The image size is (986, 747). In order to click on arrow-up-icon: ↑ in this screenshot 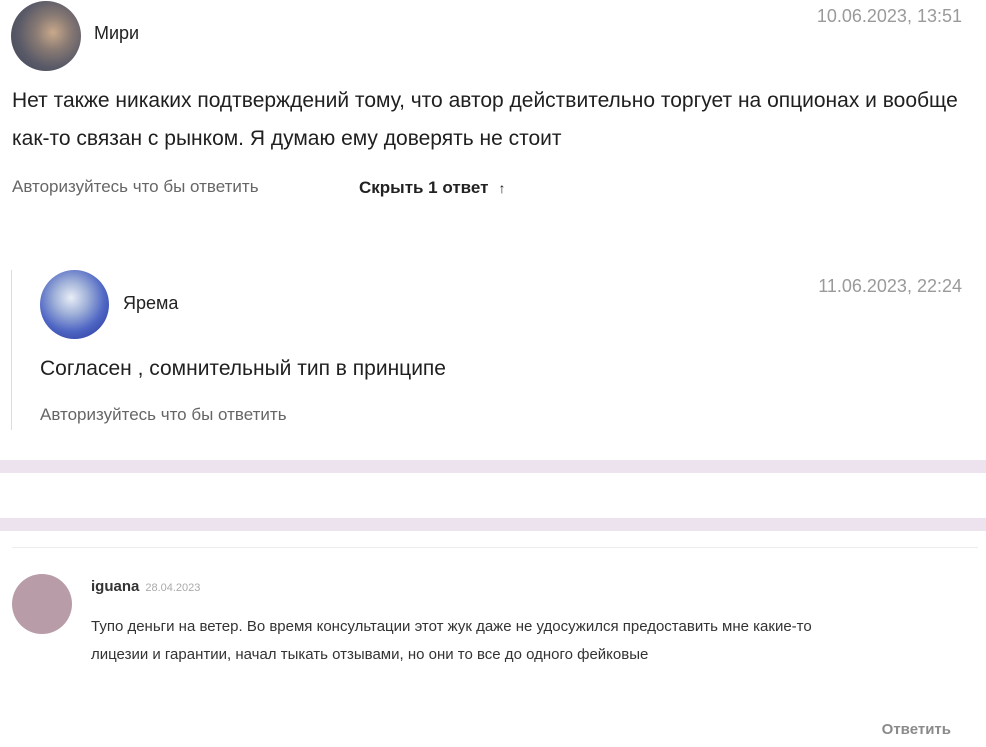, I will do `click(502, 188)`.